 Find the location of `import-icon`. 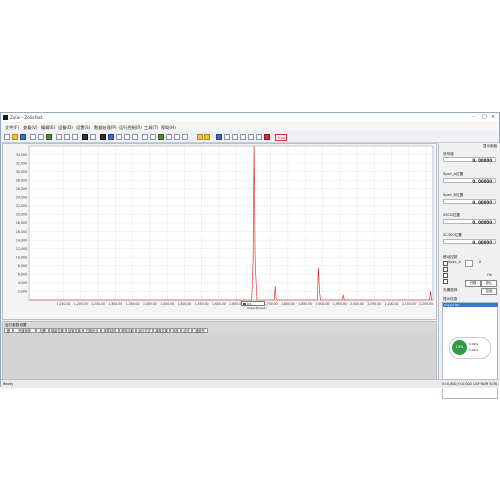

import-icon is located at coordinates (33, 137).